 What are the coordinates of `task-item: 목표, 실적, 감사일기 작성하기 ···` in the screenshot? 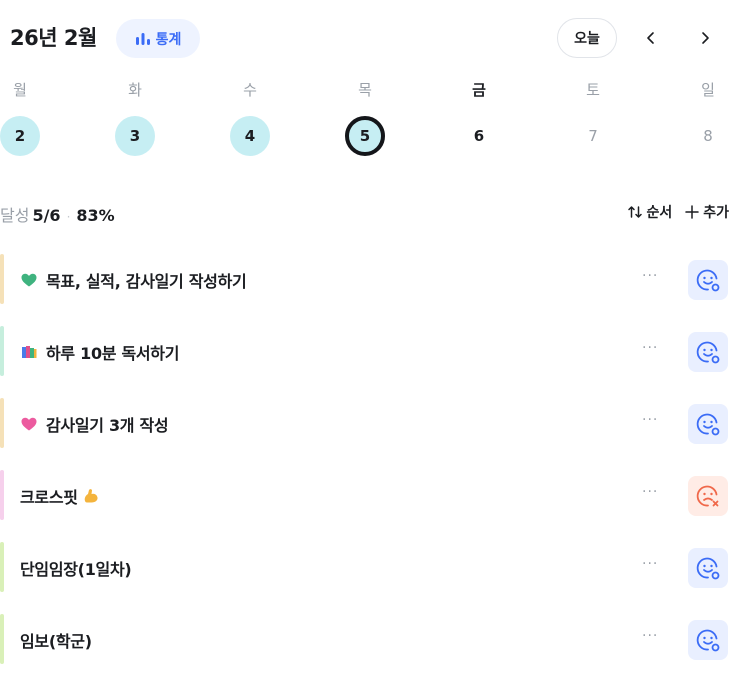 It's located at (369, 276).